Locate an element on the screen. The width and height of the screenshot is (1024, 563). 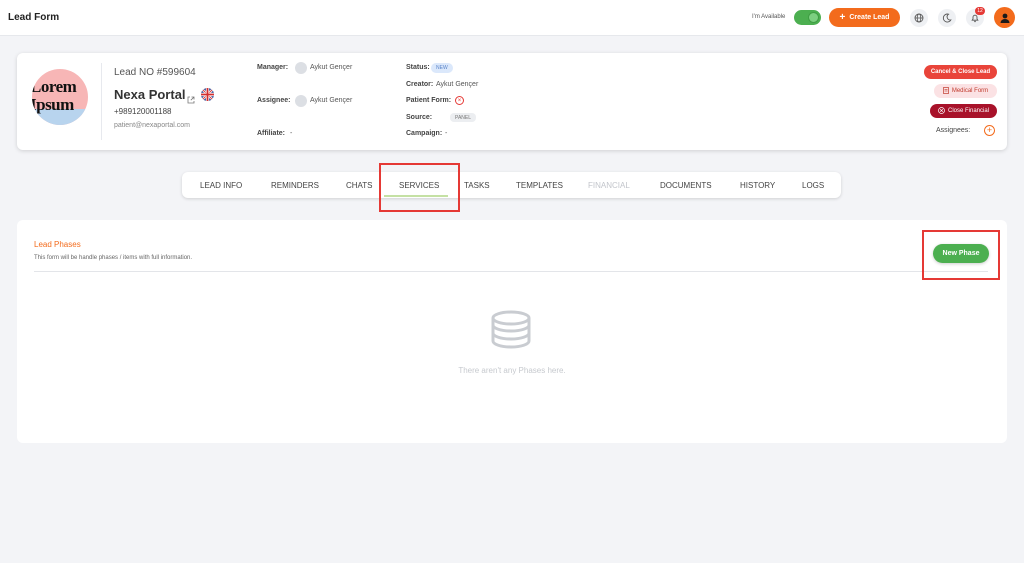
manager-name: Aykut Gençer is located at coordinates (331, 67).